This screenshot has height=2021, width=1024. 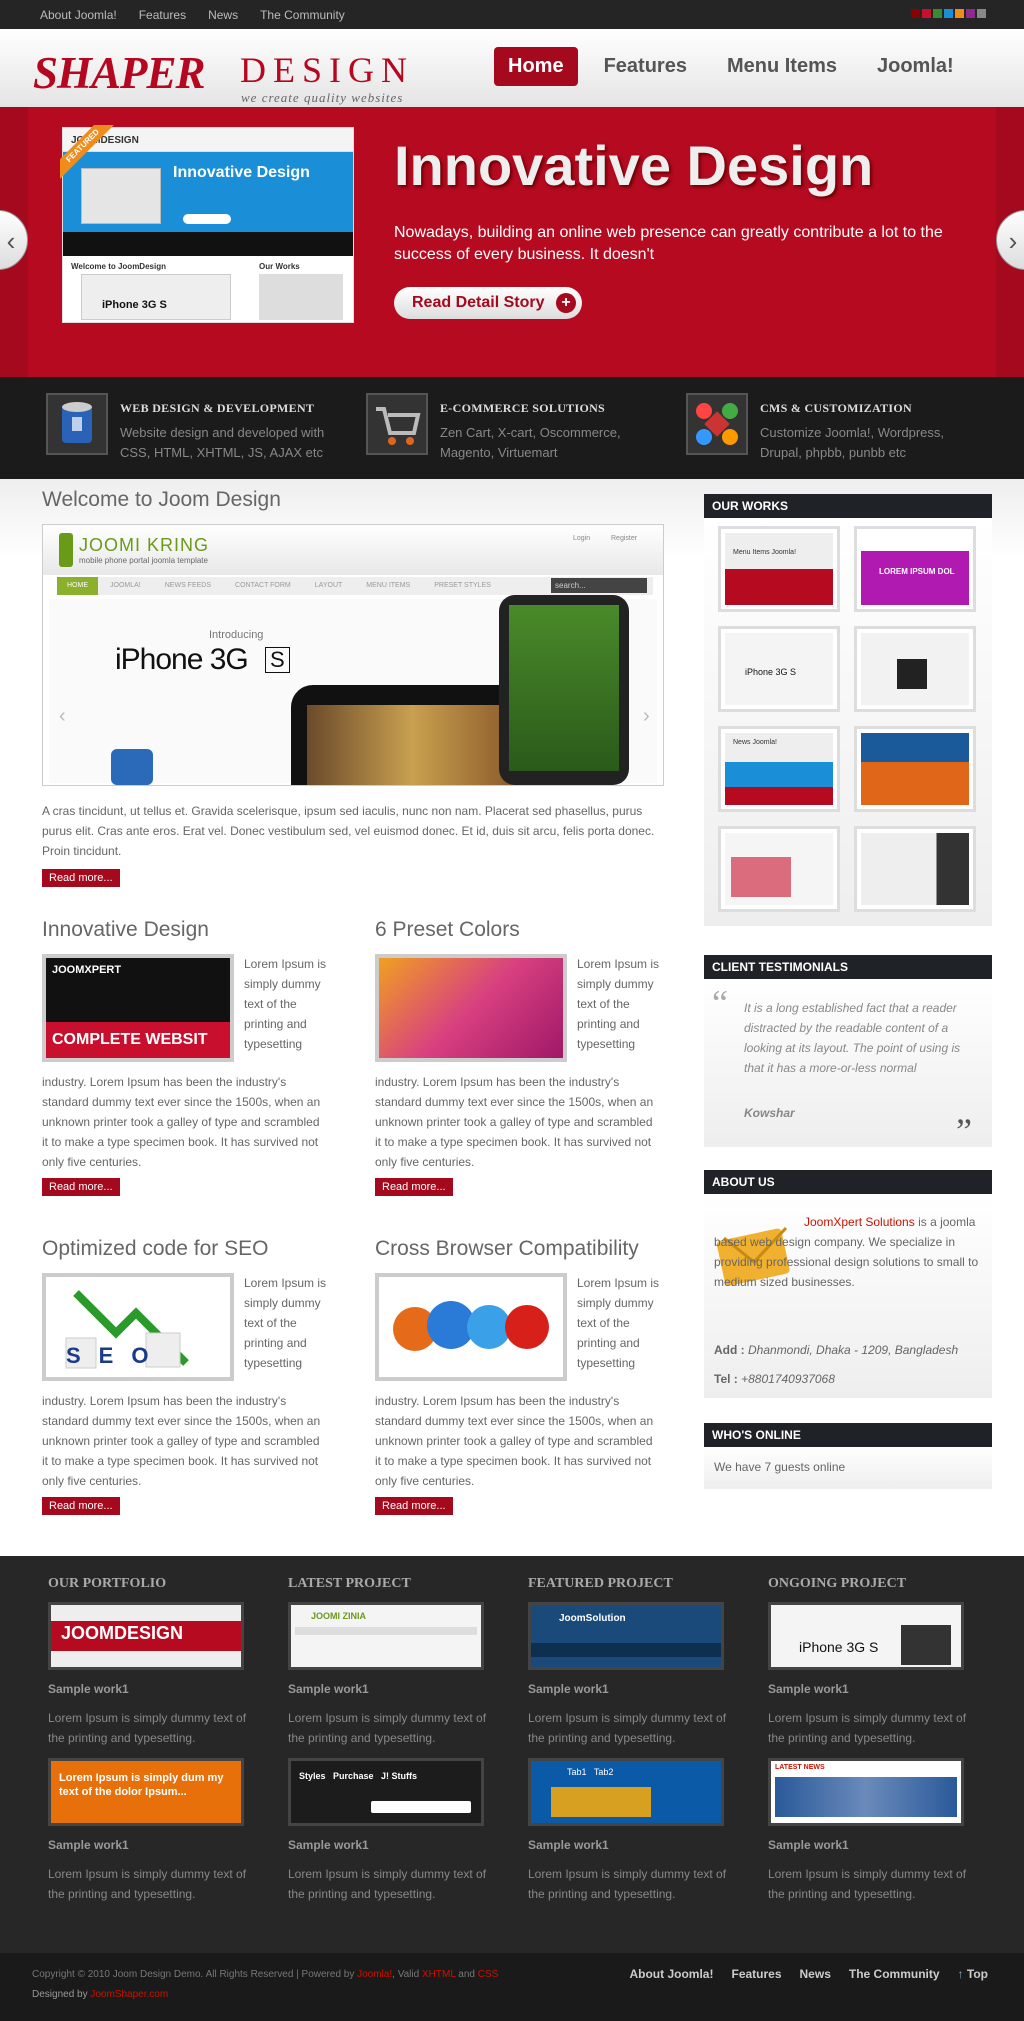 What do you see at coordinates (779, 769) in the screenshot?
I see `work-thumb-5: News Joomla!` at bounding box center [779, 769].